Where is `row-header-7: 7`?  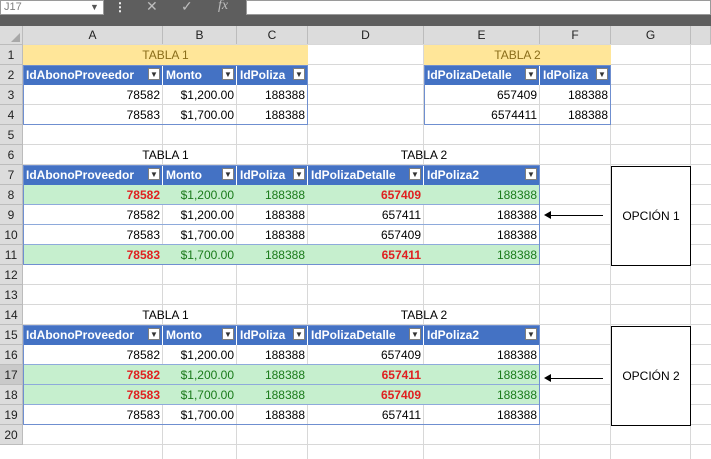
row-header-7: 7 is located at coordinates (11, 175).